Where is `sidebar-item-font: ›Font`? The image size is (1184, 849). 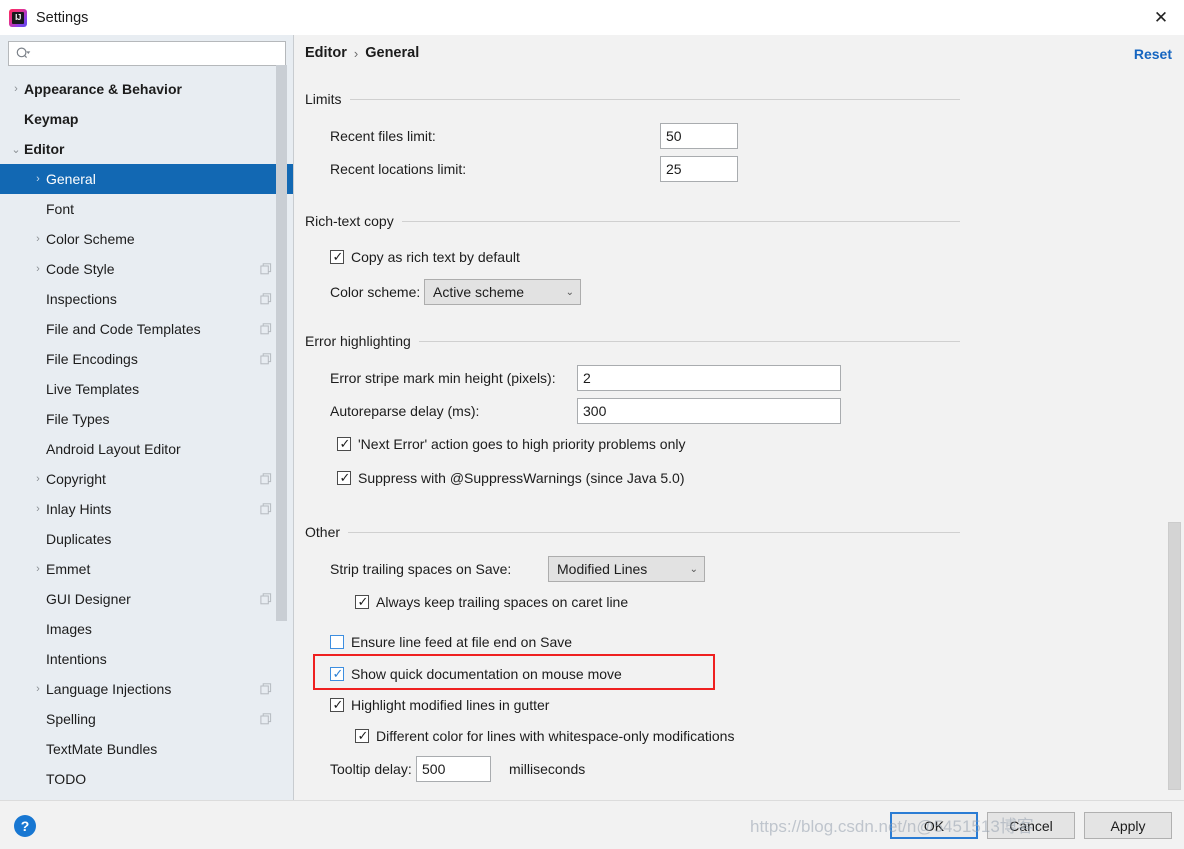 sidebar-item-font: ›Font is located at coordinates (146, 209).